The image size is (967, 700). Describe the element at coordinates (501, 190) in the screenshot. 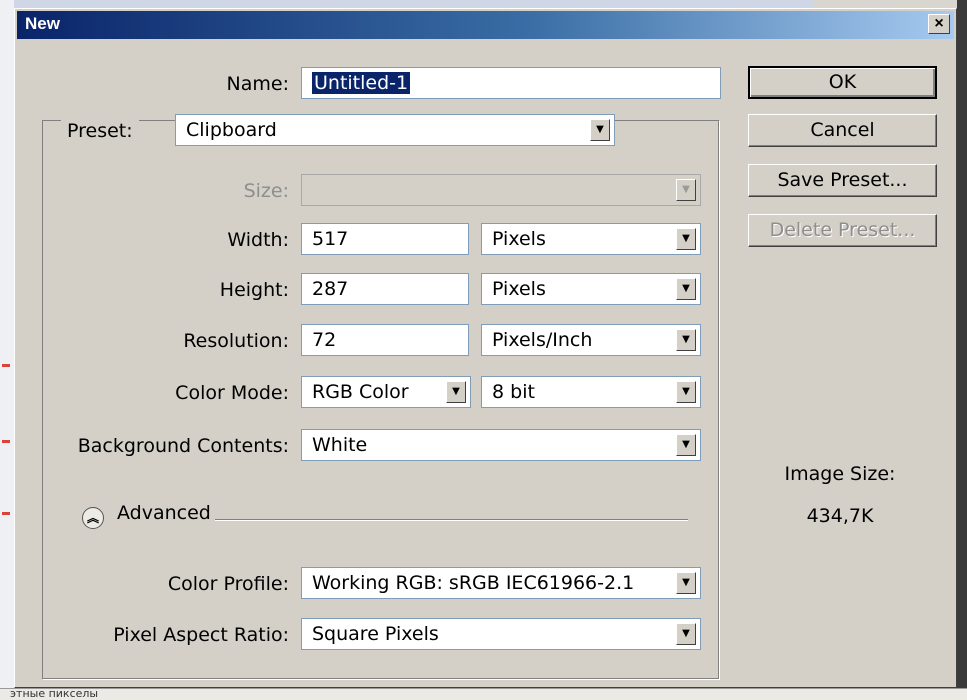

I see `size-select: ▼` at that location.